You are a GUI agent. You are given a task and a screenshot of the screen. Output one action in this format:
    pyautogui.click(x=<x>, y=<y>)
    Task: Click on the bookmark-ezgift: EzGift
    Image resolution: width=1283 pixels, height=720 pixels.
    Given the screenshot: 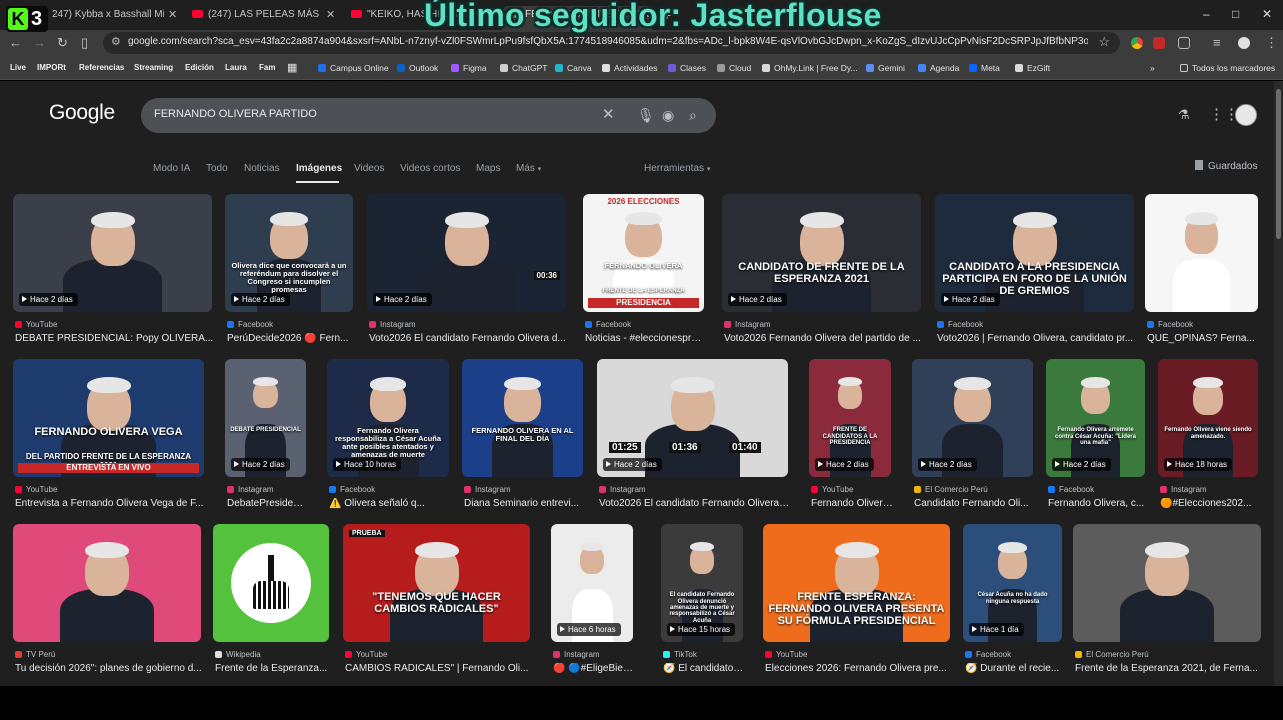 What is the action you would take?
    pyautogui.click(x=1032, y=68)
    